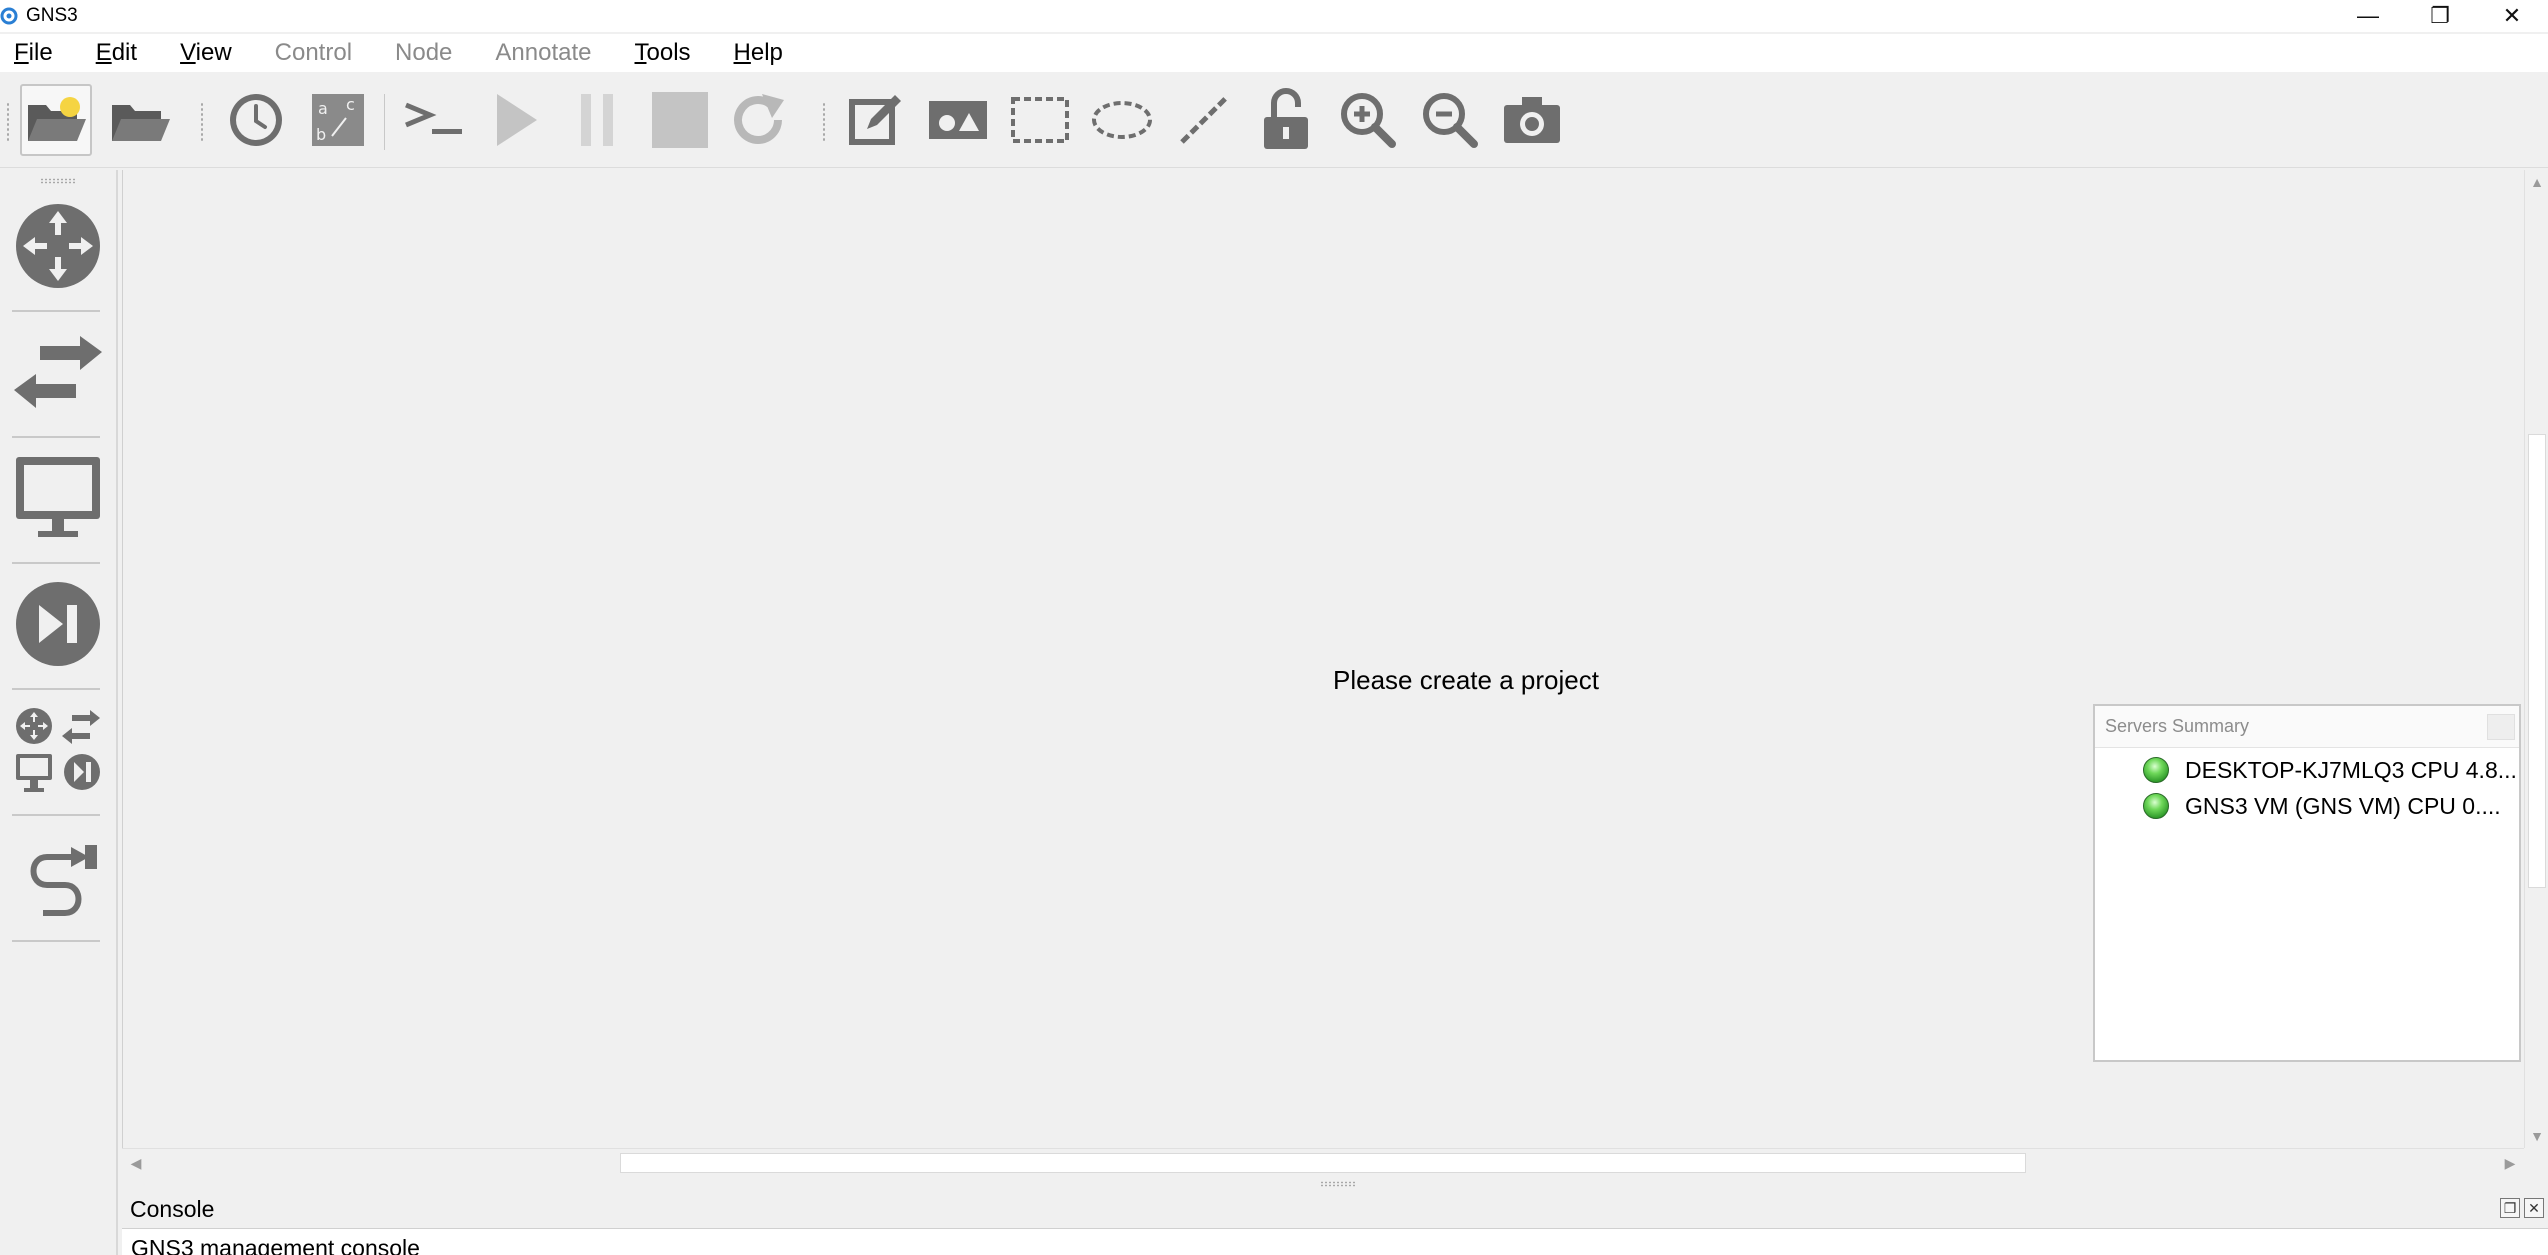  I want to click on draw-line-icon, so click(1204, 120).